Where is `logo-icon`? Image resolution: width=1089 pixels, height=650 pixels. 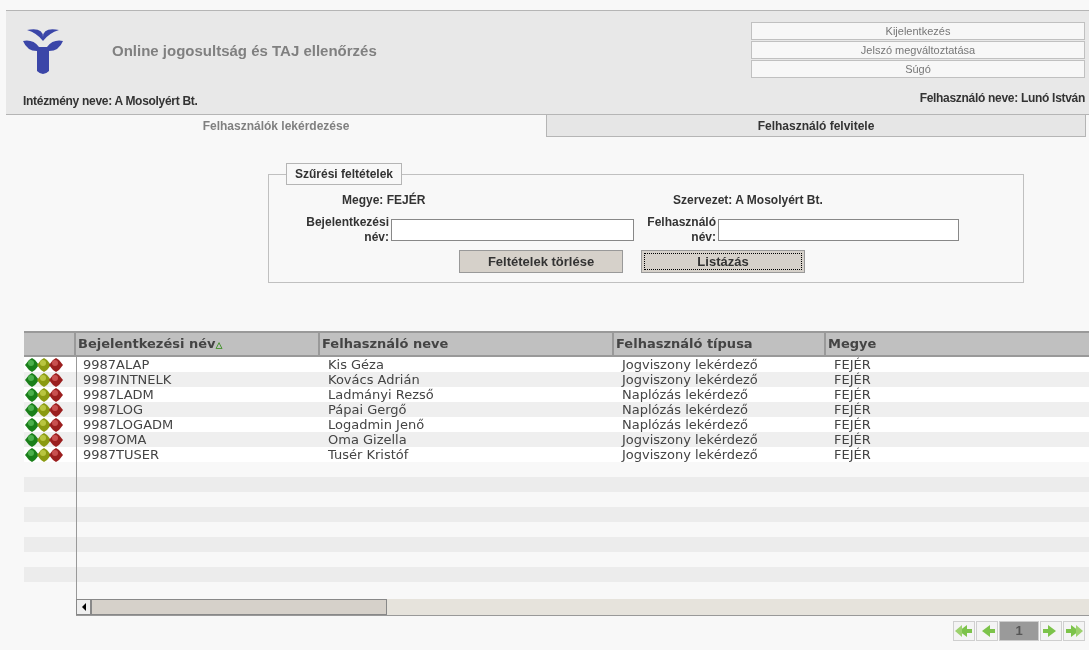 logo-icon is located at coordinates (43, 51).